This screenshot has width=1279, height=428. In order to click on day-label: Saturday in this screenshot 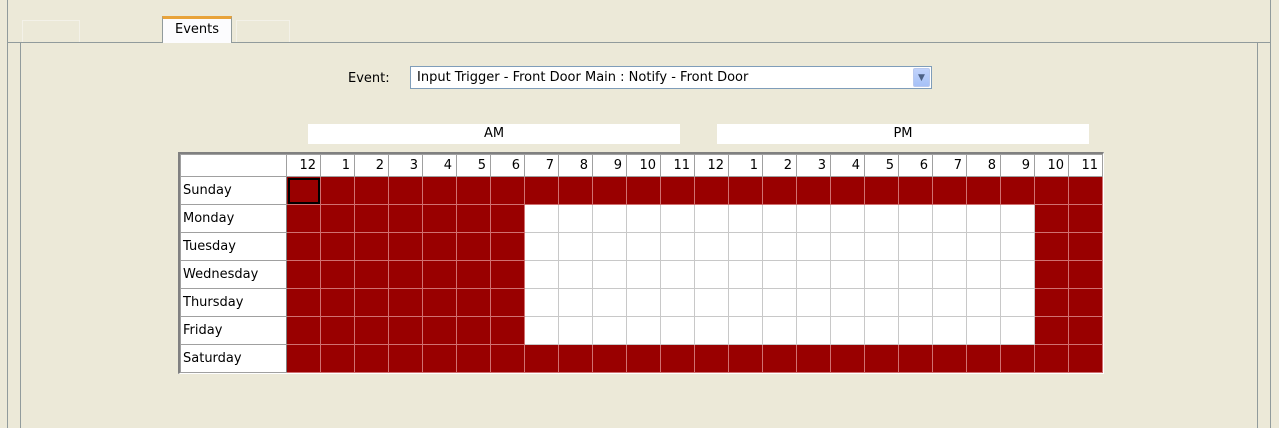, I will do `click(233, 358)`.